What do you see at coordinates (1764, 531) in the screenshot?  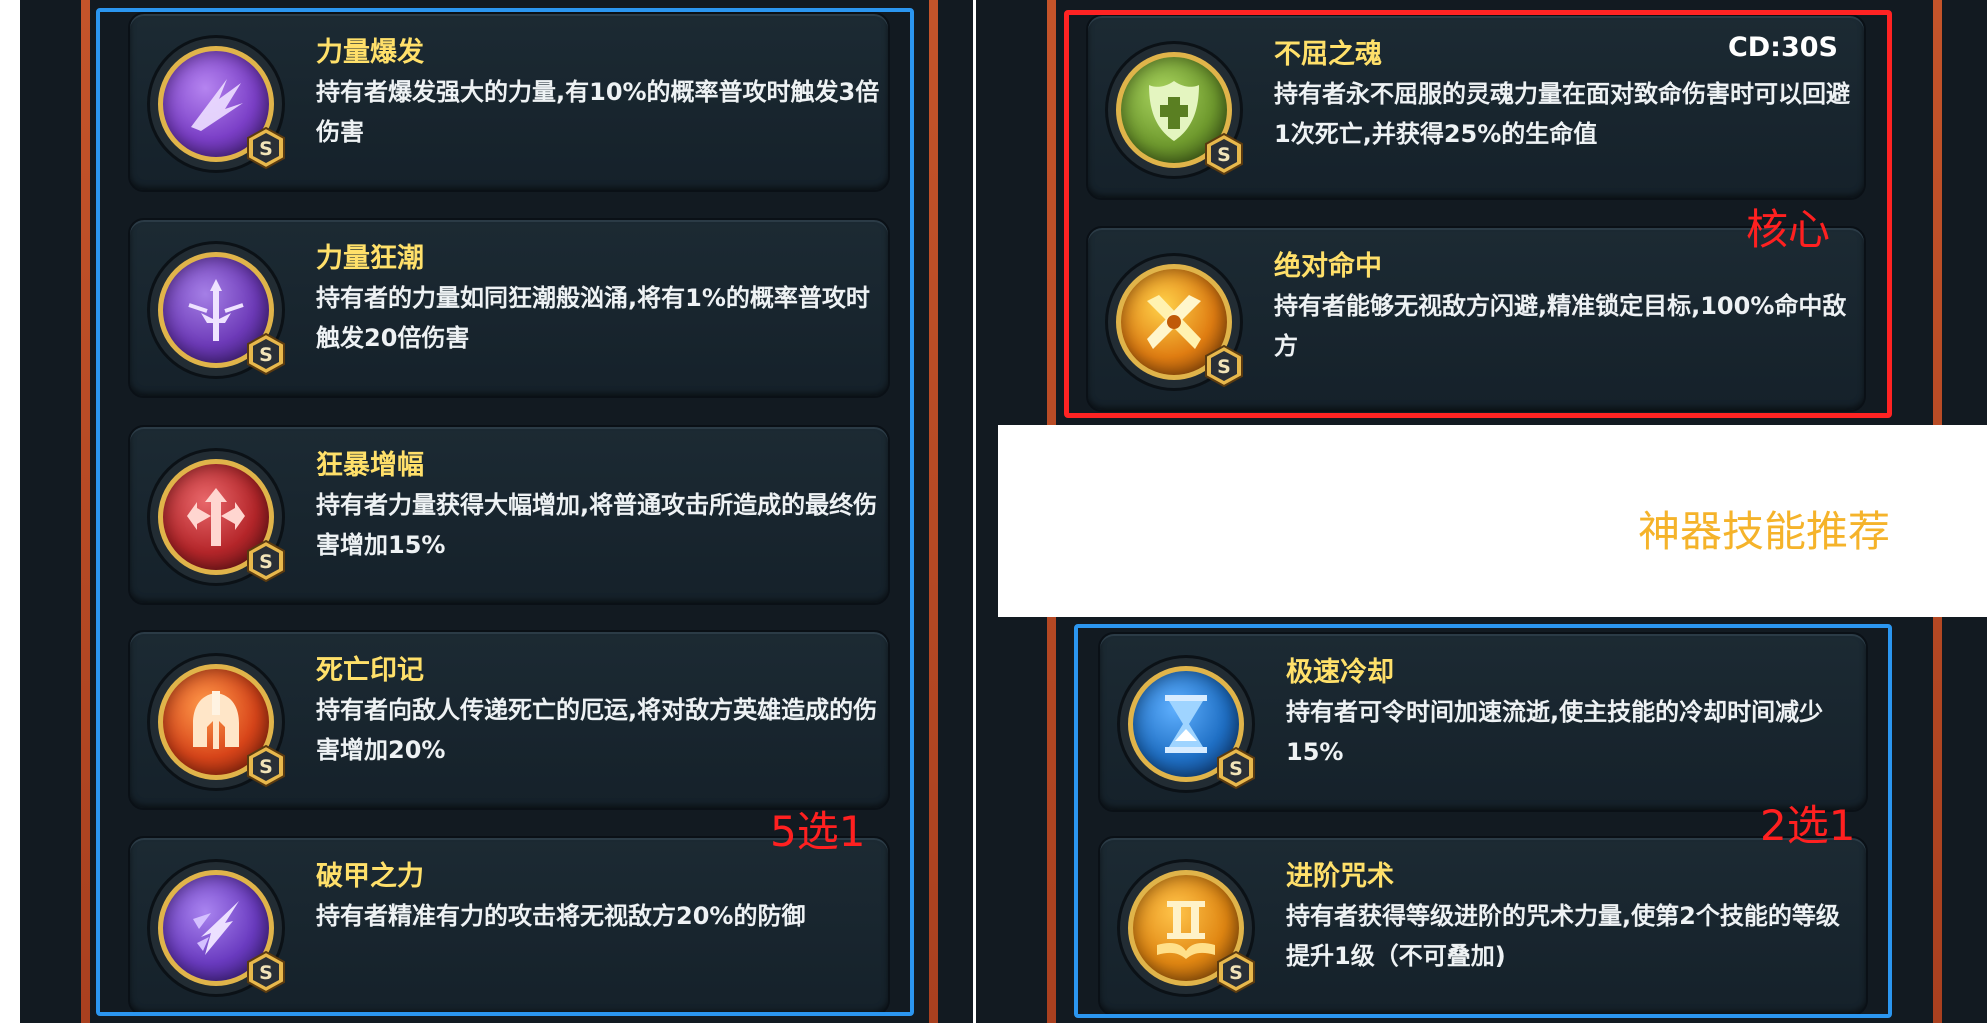 I see `section-title: 神器技能推荐` at bounding box center [1764, 531].